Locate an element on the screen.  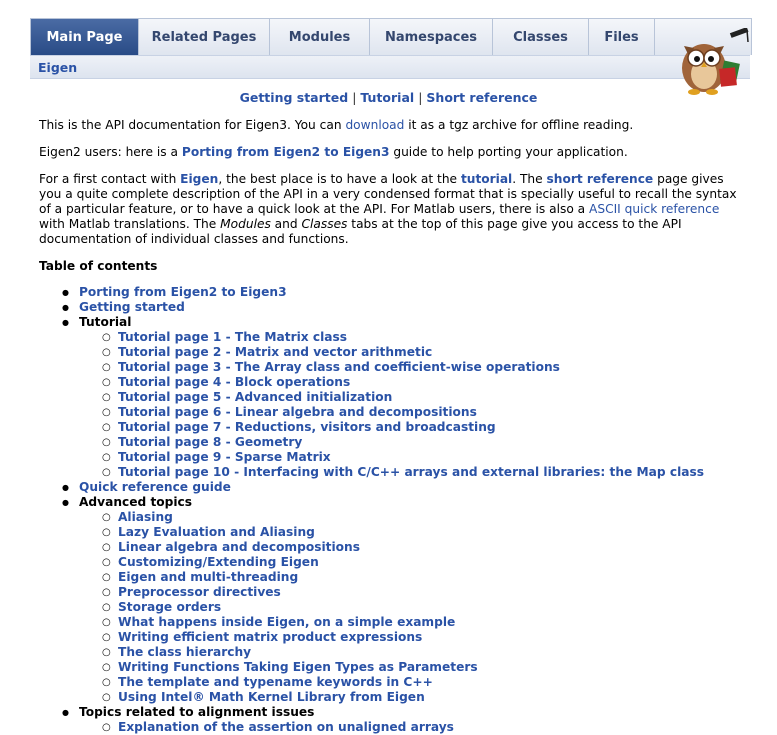
tutorial-link: Tutorial is located at coordinates (387, 97).